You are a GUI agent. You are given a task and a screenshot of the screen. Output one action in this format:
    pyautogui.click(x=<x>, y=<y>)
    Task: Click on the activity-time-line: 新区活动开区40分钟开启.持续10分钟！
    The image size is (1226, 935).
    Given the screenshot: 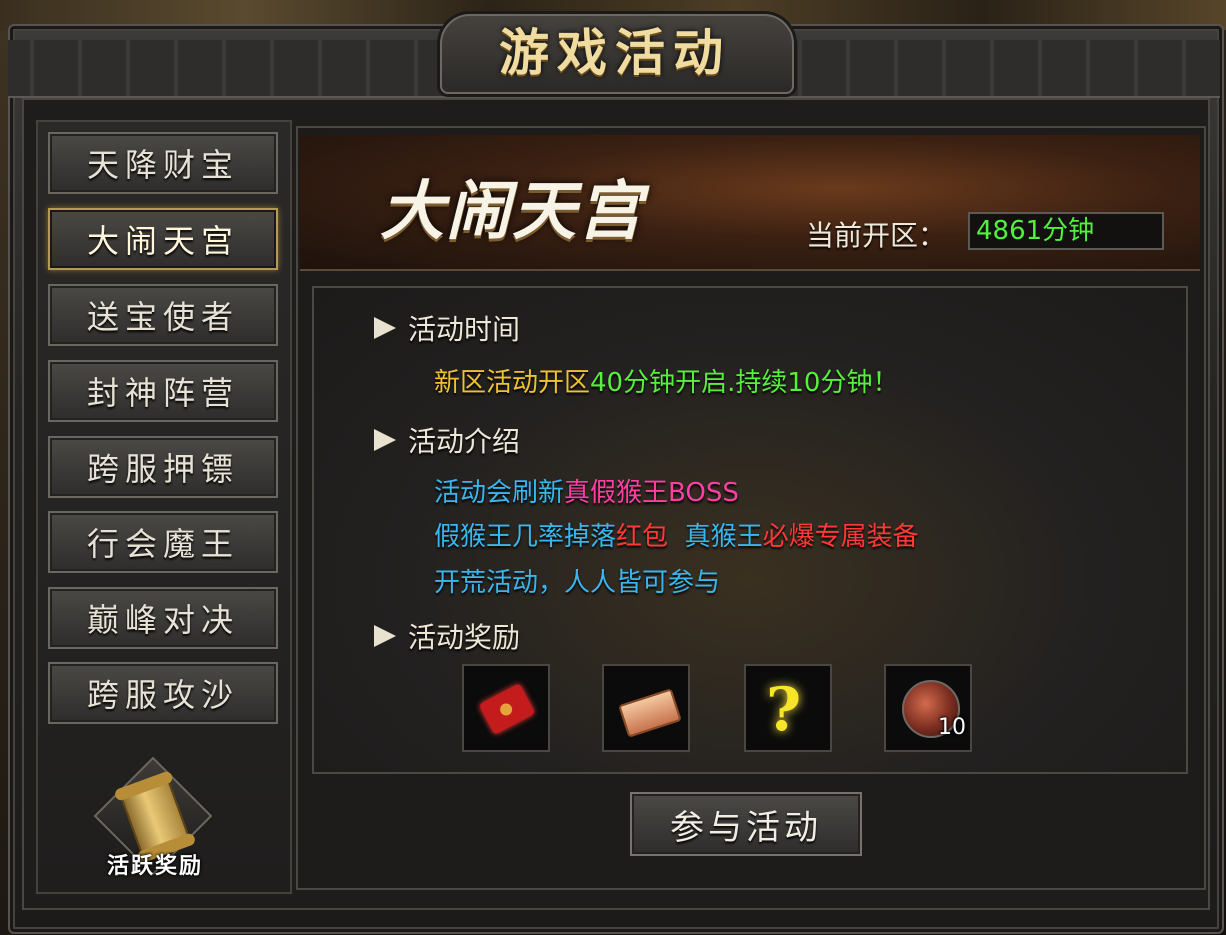 What is the action you would take?
    pyautogui.click(x=666, y=380)
    